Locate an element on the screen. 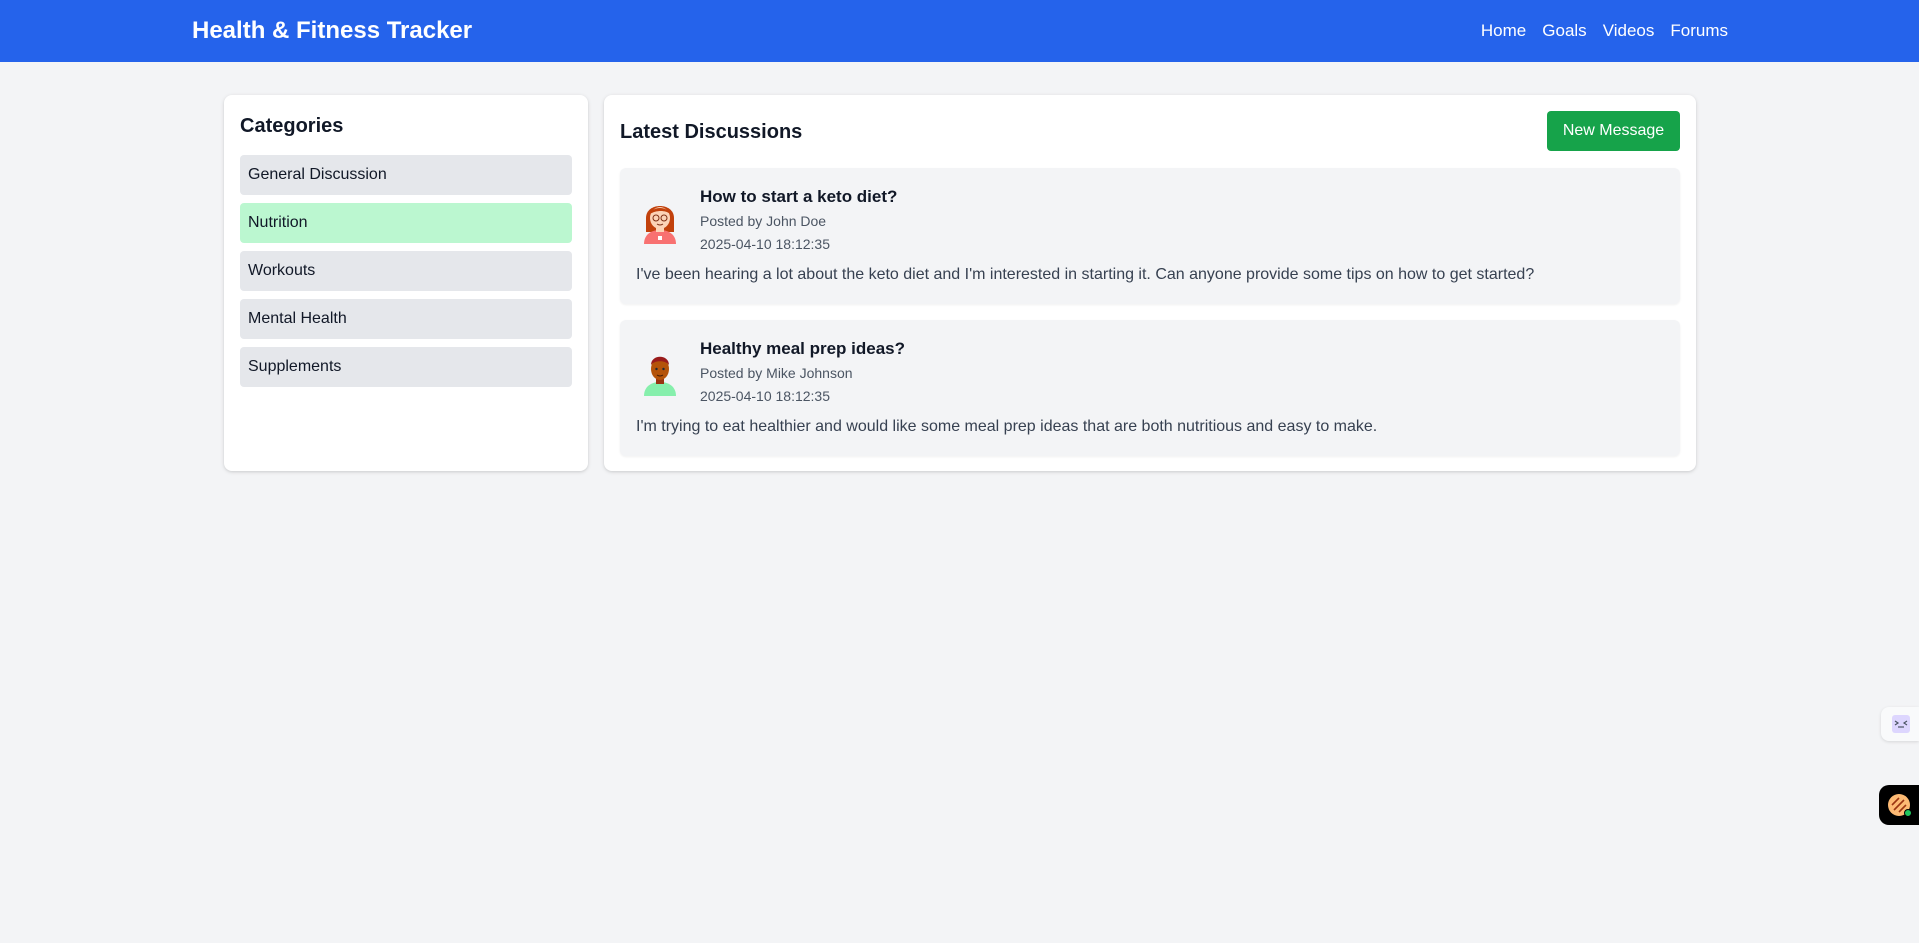  post-title: How to start a keto diet? is located at coordinates (798, 197).